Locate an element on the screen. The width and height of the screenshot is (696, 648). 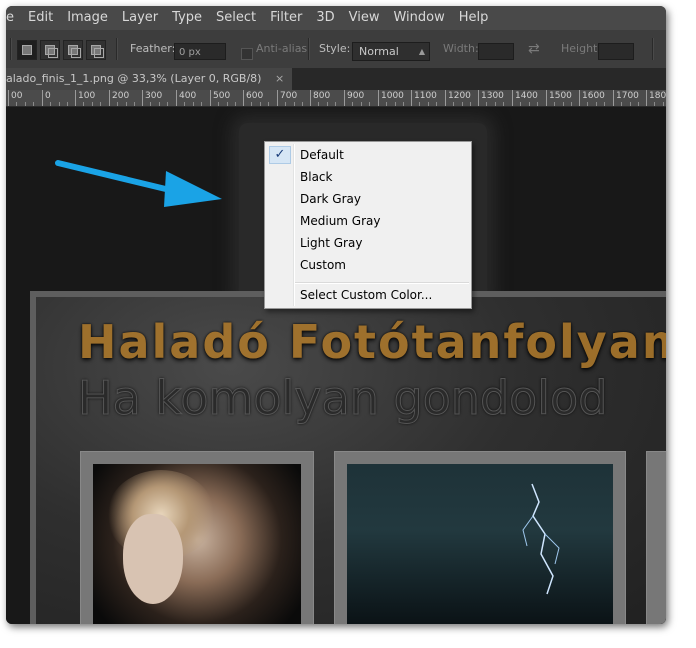
menu-item-custom: Custom is located at coordinates (368, 265).